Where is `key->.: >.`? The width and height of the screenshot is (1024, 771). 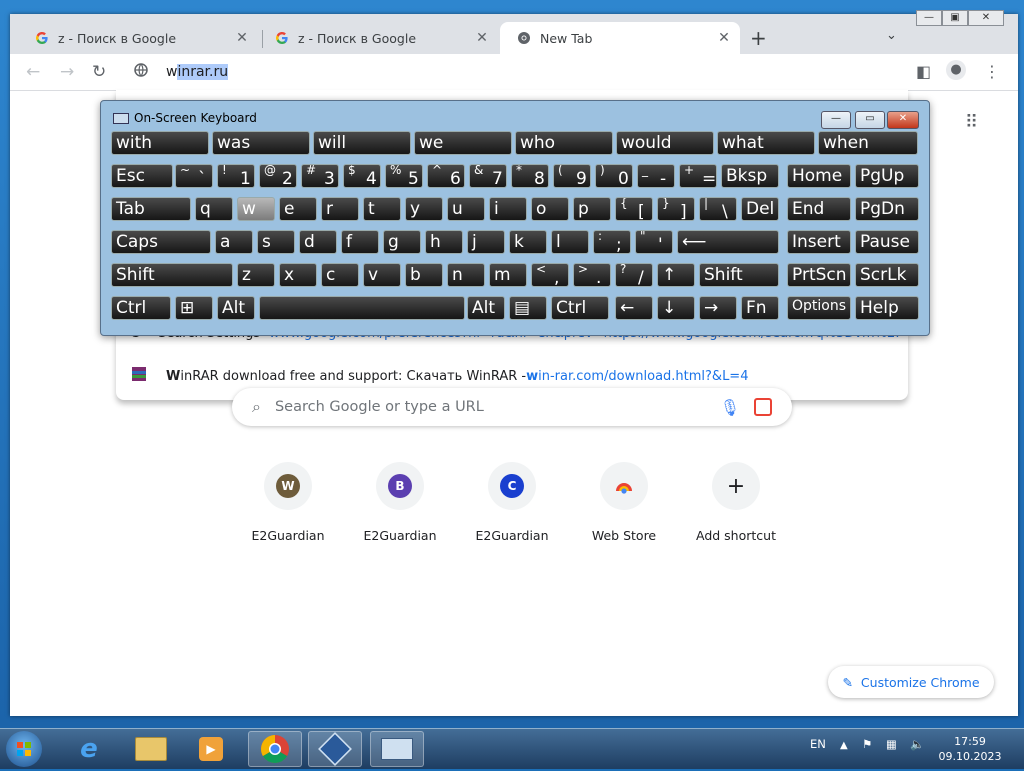 key->.: >. is located at coordinates (592, 275).